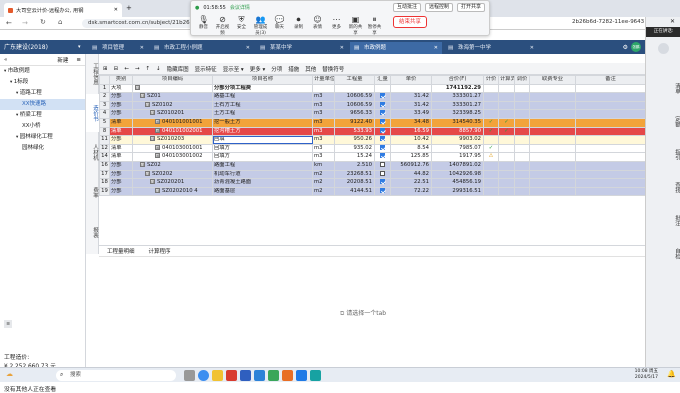  What do you see at coordinates (438, 7) in the screenshot?
I see `remote-control-button: 远程控制` at bounding box center [438, 7].